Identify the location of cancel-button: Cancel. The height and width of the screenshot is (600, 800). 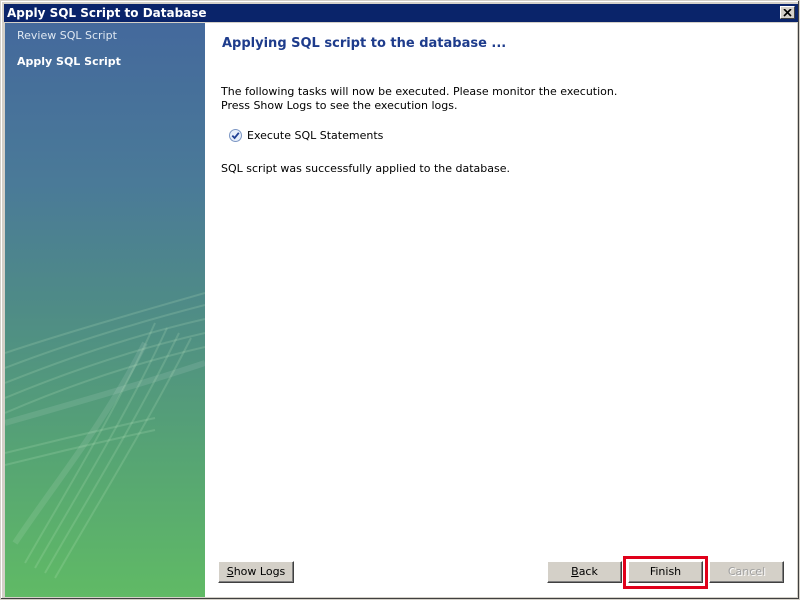
(746, 572).